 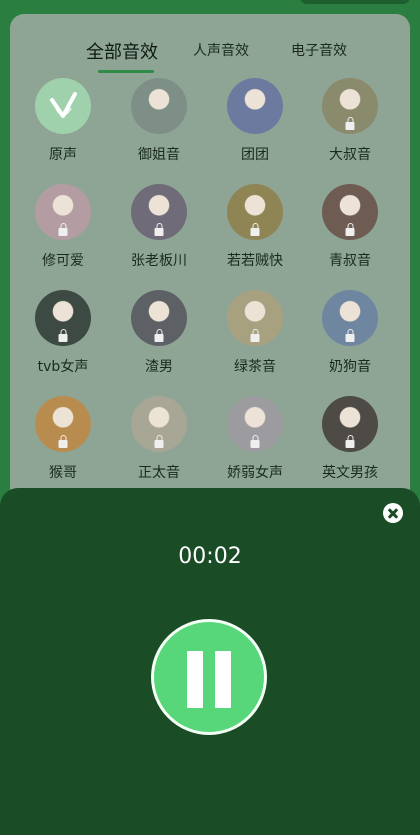 I want to click on avatar-green-tea, so click(x=255, y=318).